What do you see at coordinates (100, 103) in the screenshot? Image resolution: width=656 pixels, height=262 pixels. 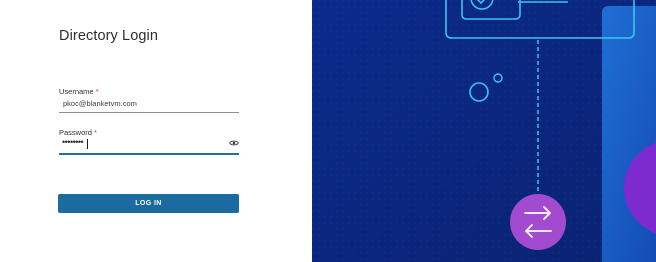 I see `username-value: pkoc@blanketvm.com` at bounding box center [100, 103].